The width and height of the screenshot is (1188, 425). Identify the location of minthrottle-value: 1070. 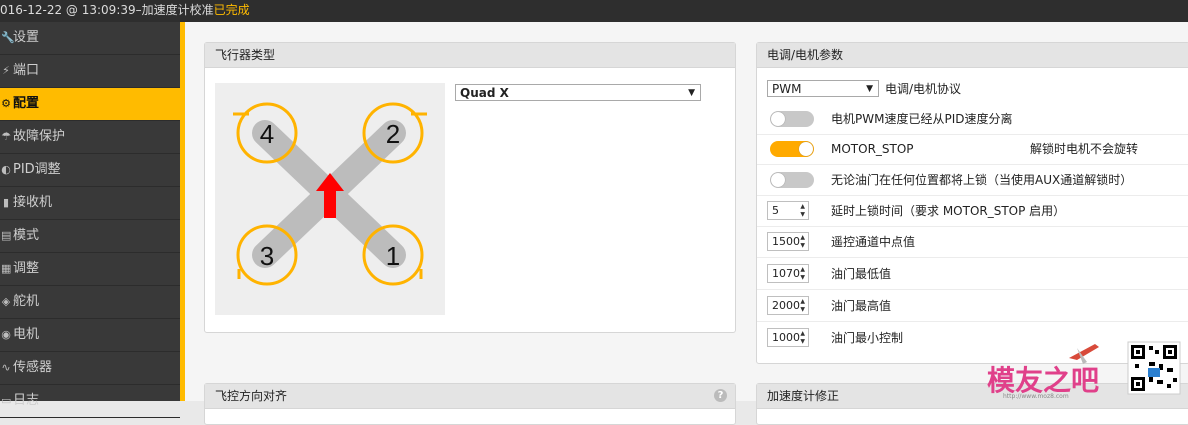
(786, 273).